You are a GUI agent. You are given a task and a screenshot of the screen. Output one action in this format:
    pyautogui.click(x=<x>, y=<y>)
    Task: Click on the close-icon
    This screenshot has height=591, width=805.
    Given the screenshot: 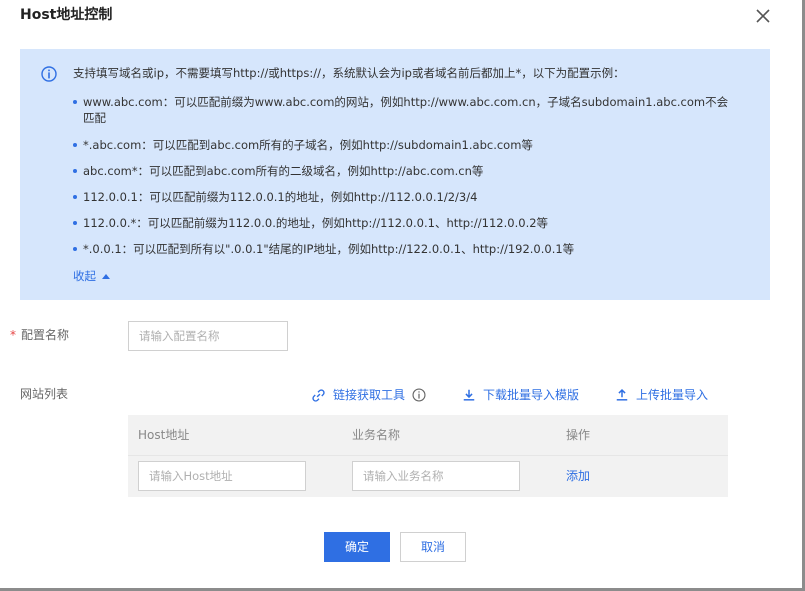 What is the action you would take?
    pyautogui.click(x=763, y=16)
    